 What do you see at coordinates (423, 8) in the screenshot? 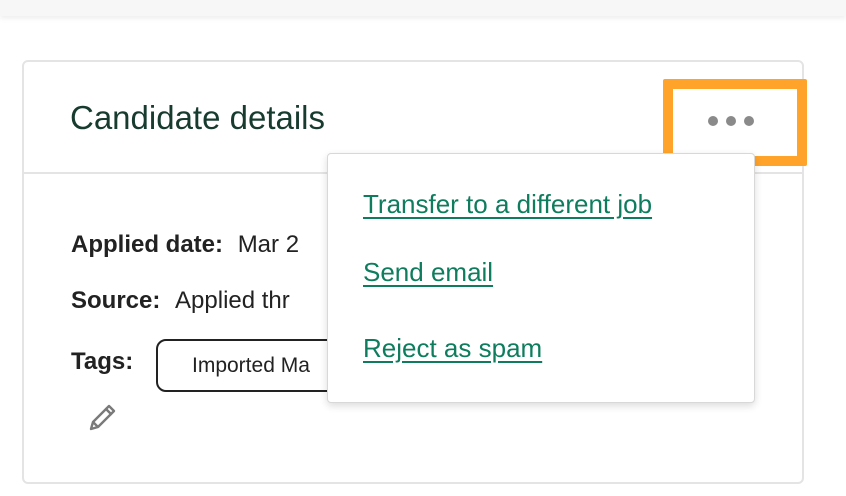
I see `top-bar-shadow` at bounding box center [423, 8].